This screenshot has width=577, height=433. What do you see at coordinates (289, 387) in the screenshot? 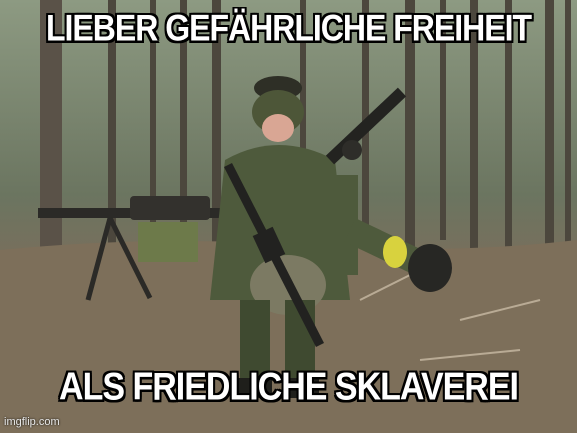
I see `bottom-caption: ALS FRIEDLICHE SKLAVEREI` at bounding box center [289, 387].